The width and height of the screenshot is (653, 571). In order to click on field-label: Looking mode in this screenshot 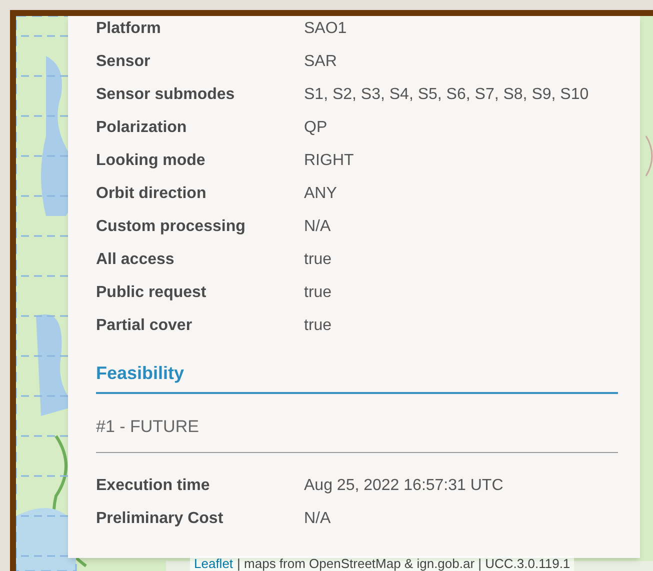, I will do `click(151, 160)`.